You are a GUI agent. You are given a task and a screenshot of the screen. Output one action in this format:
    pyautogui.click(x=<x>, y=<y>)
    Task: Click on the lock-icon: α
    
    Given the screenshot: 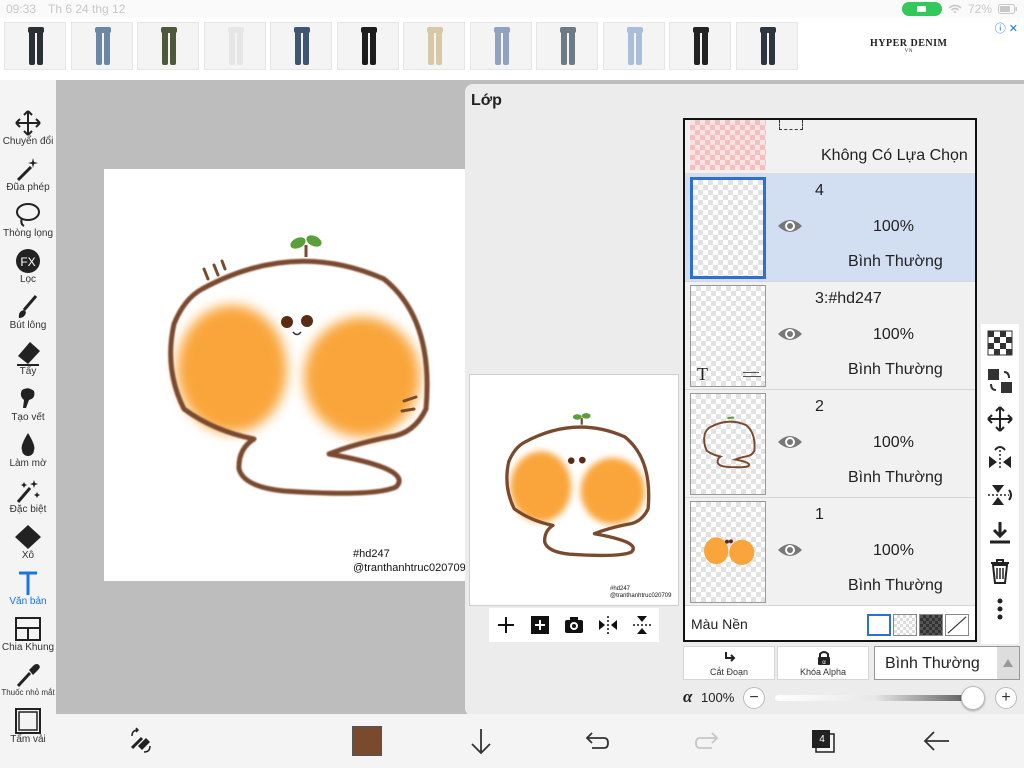 What is the action you would take?
    pyautogui.click(x=824, y=658)
    